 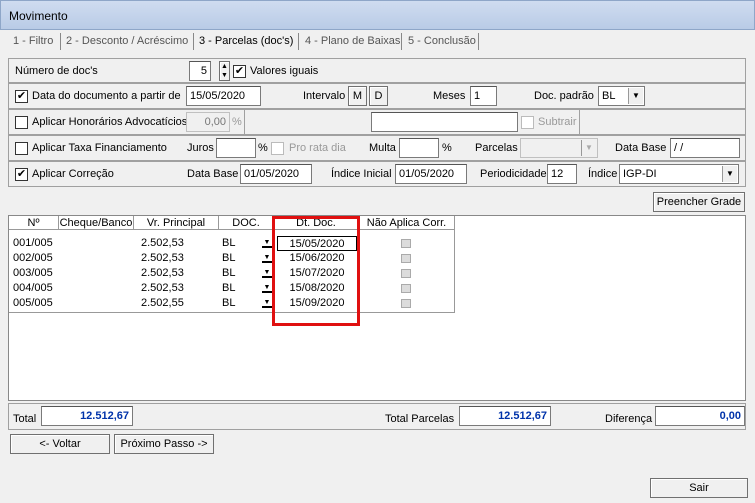 I want to click on honorarios-input: 0,00, so click(x=208, y=122).